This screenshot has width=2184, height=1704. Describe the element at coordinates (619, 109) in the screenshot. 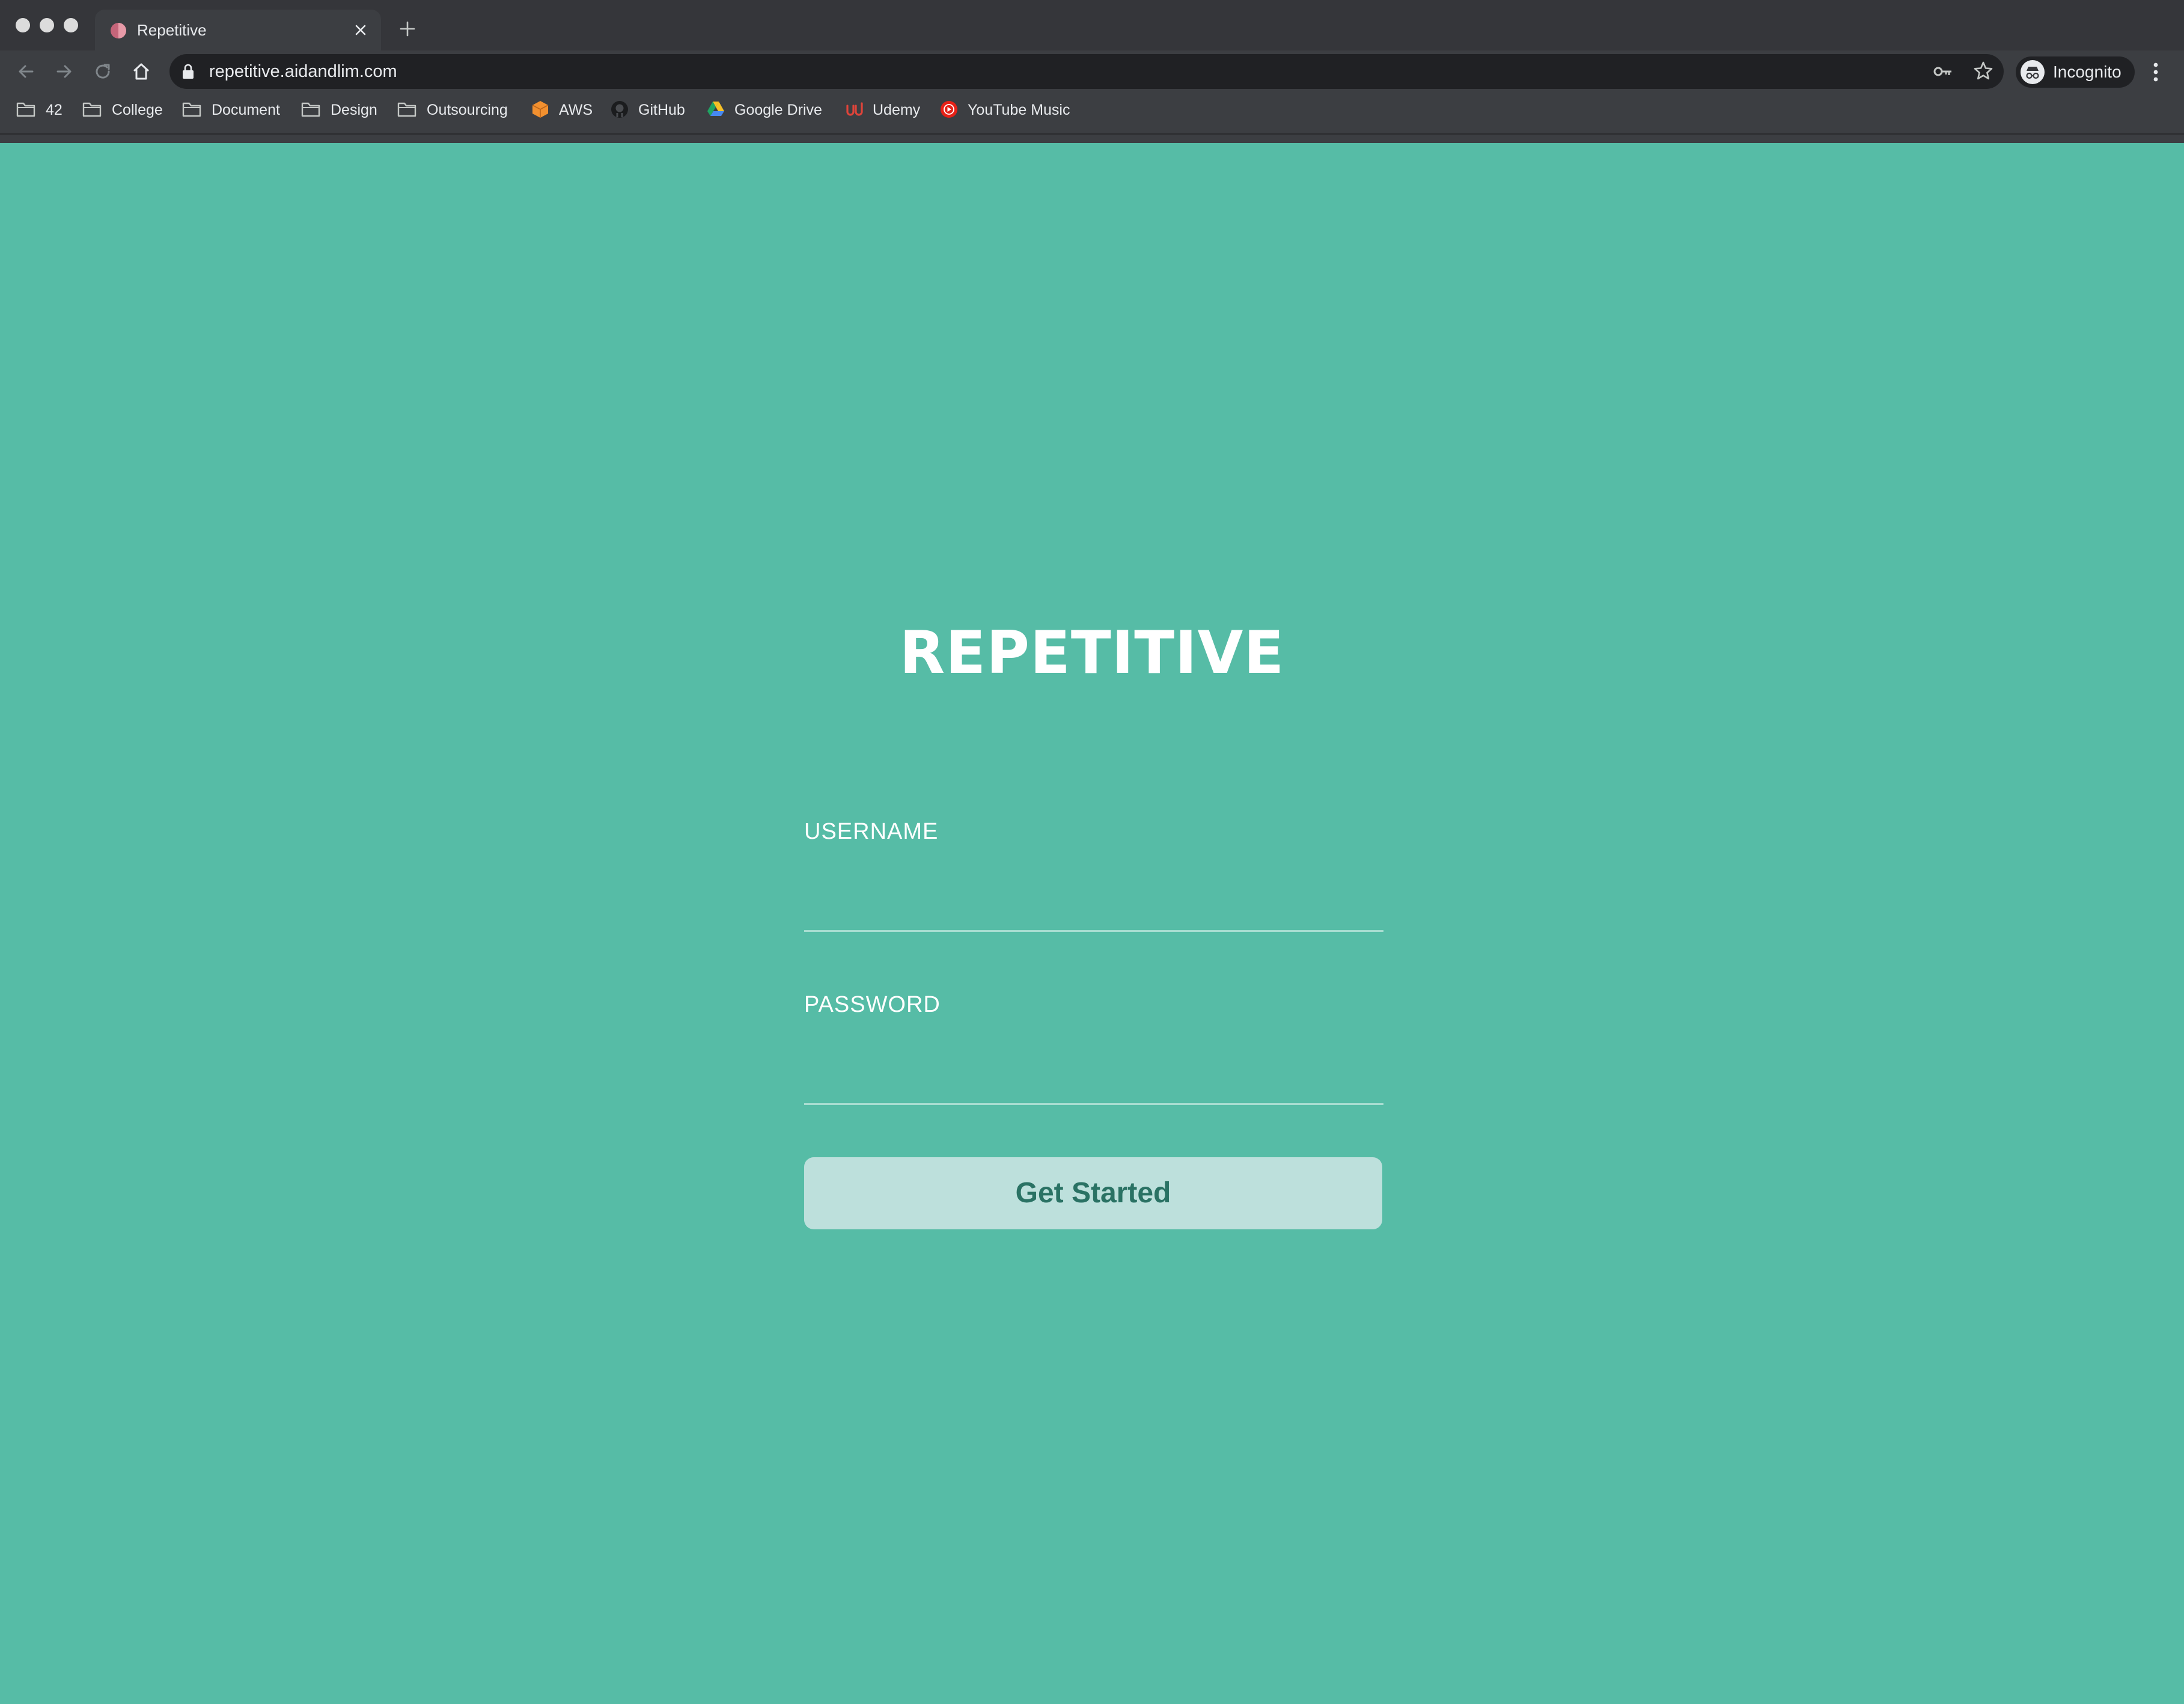

I see `github-icon` at that location.